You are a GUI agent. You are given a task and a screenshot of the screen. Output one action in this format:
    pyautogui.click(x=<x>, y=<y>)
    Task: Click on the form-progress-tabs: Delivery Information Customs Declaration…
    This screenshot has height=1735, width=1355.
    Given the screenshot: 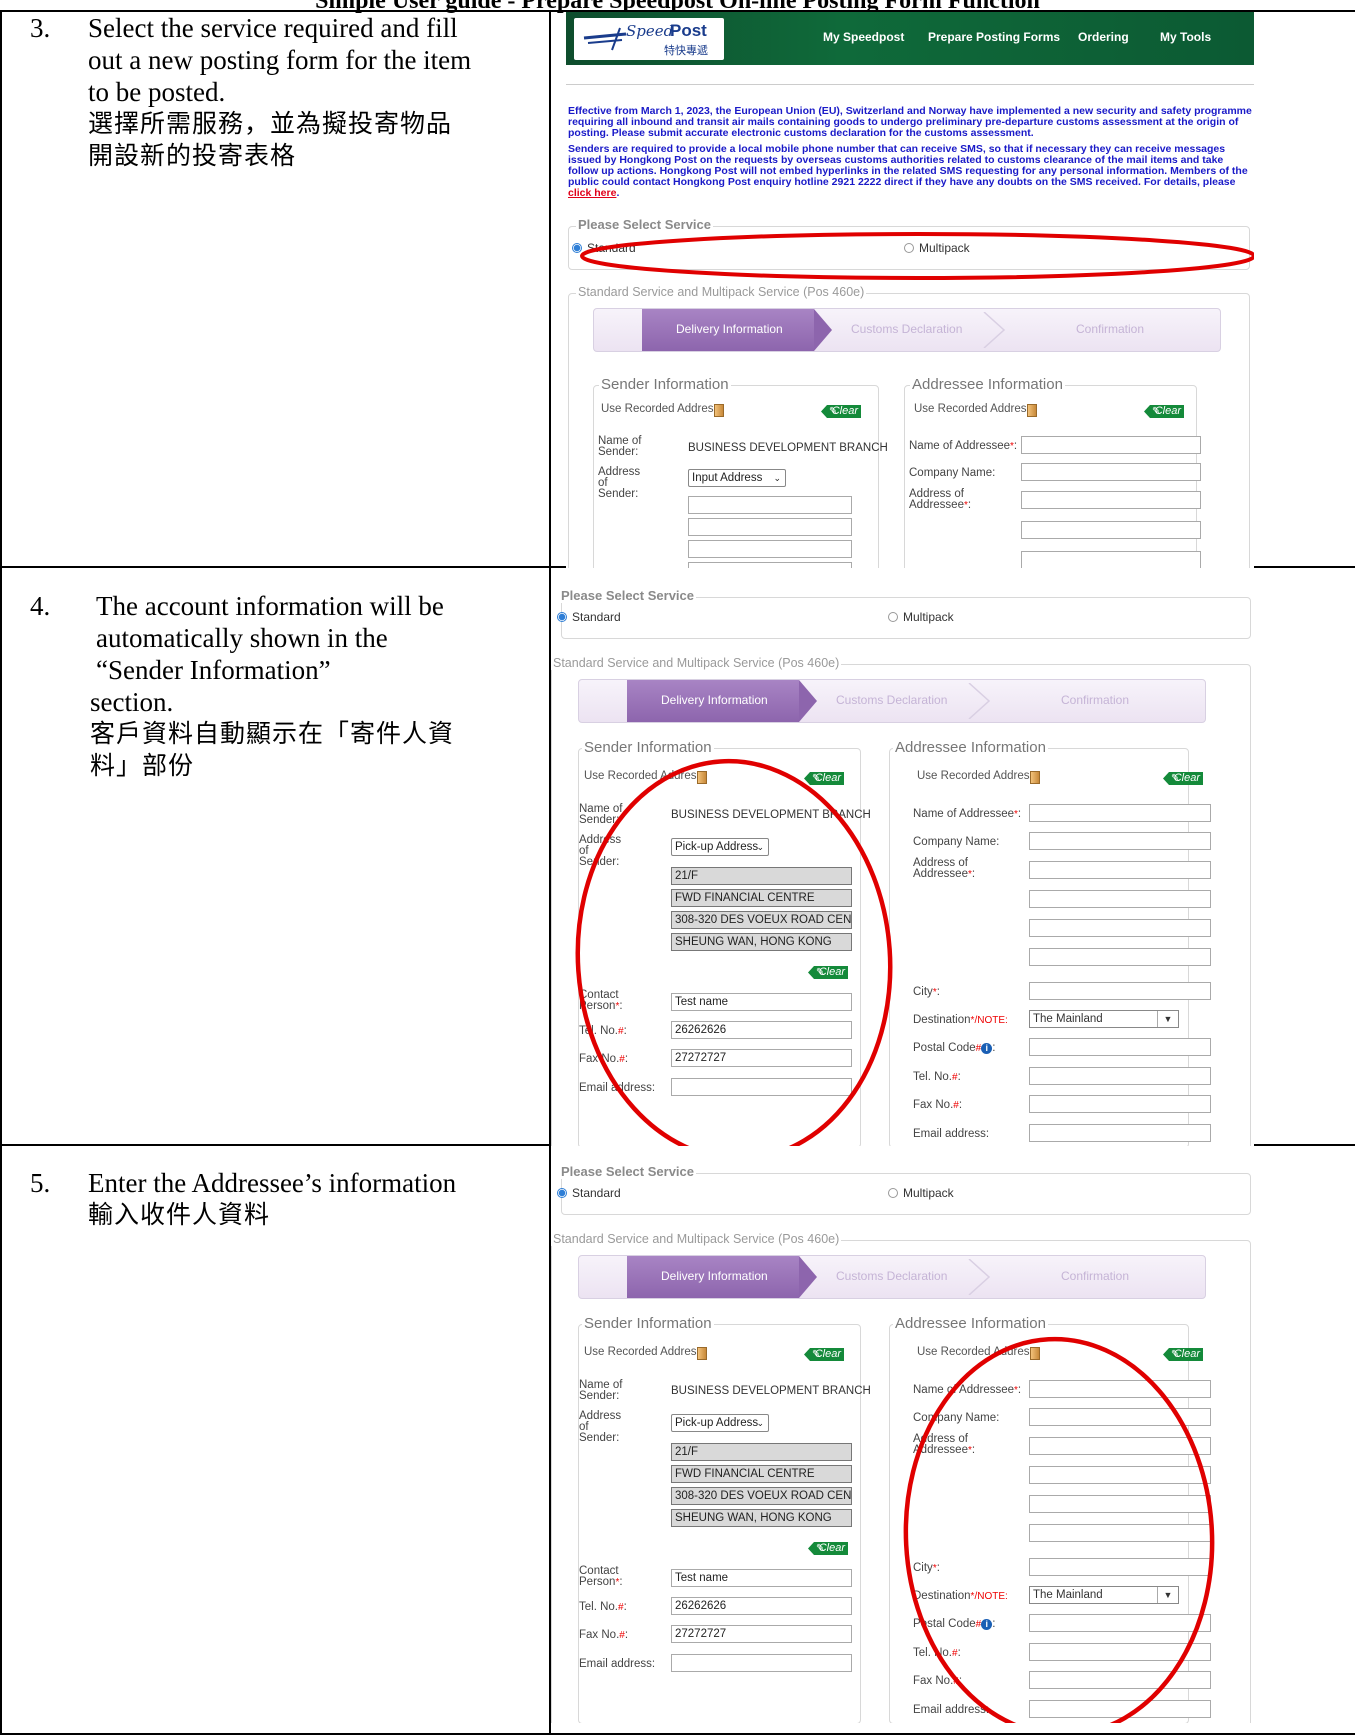 What is the action you would take?
    pyautogui.click(x=907, y=330)
    